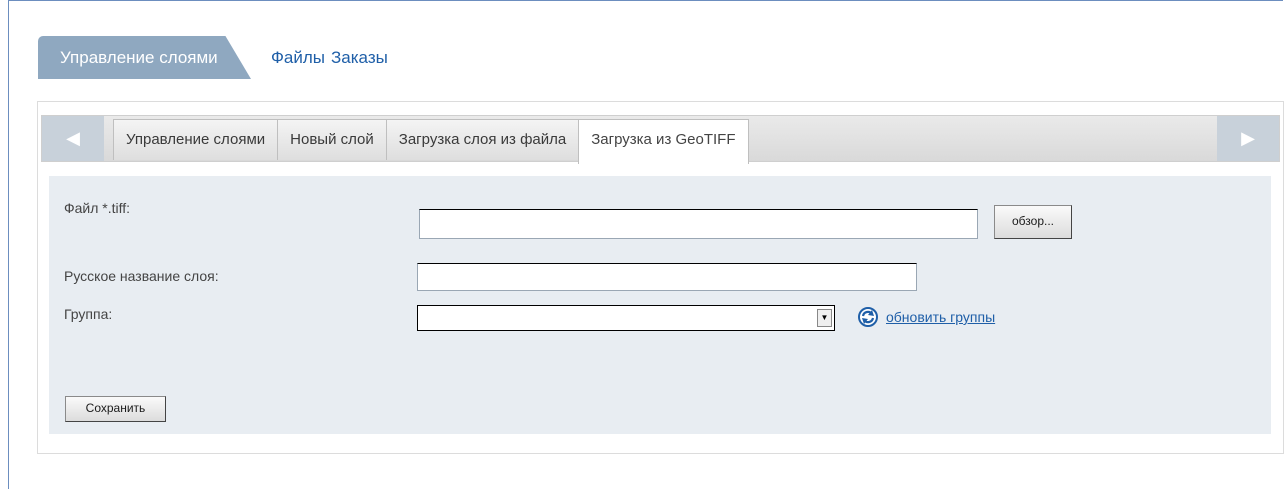 The height and width of the screenshot is (489, 1285). I want to click on file-label: Файл *.tiff:, so click(97, 208).